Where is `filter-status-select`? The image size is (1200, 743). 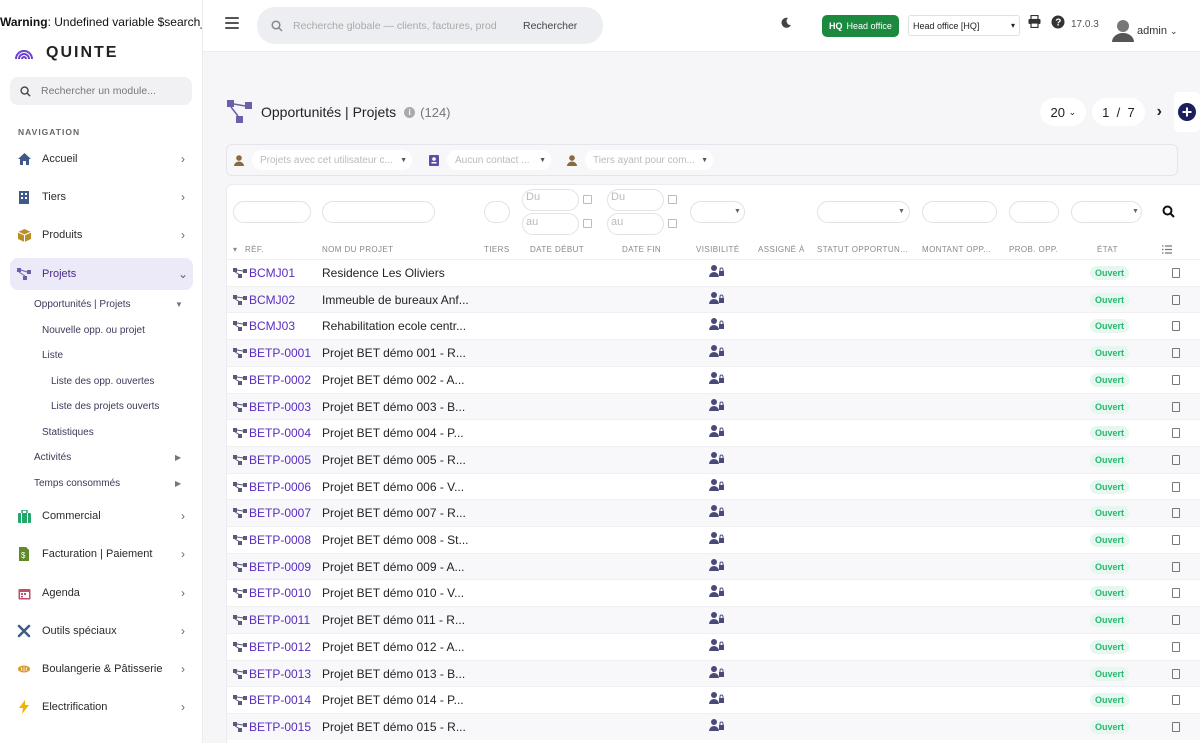
filter-status-select is located at coordinates (863, 212).